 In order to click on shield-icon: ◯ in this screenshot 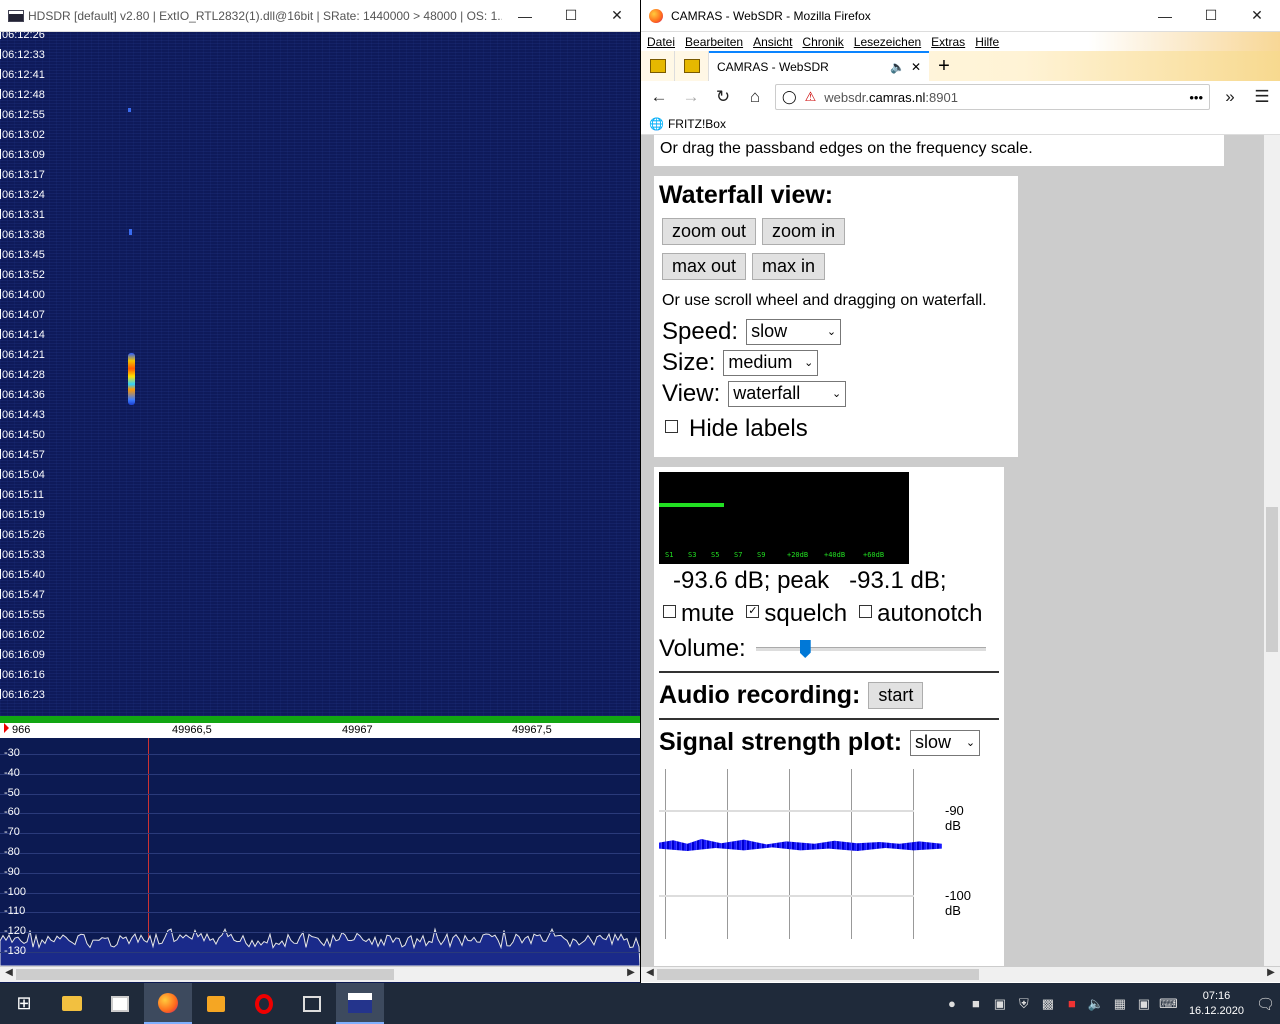, I will do `click(789, 97)`.